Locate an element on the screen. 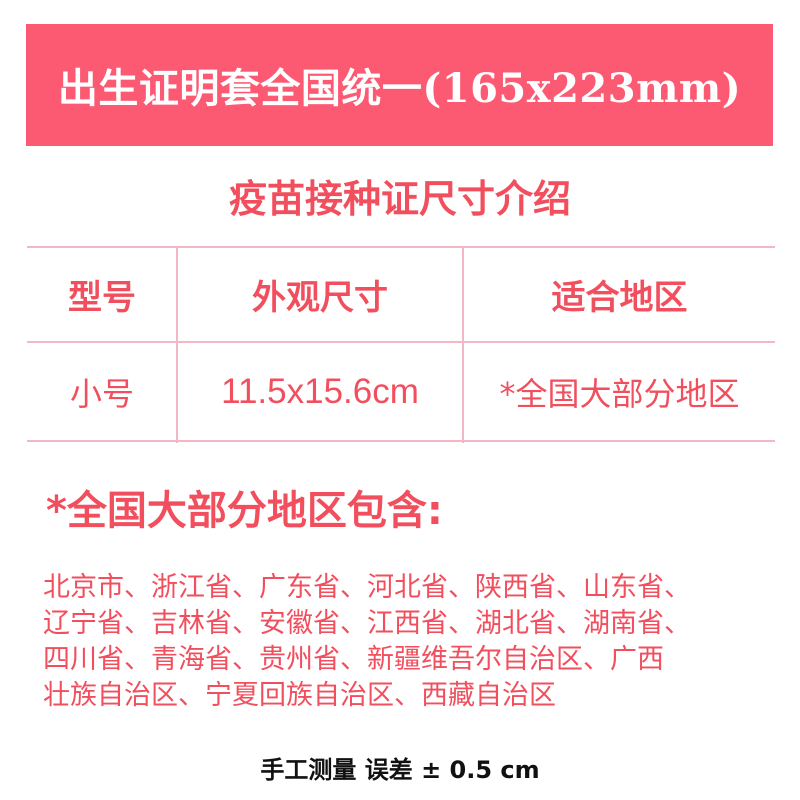 This screenshot has height=800, width=800. regions-line: 壮族自治区、宁夏回族自治区、西藏自治区 is located at coordinates (299, 695).